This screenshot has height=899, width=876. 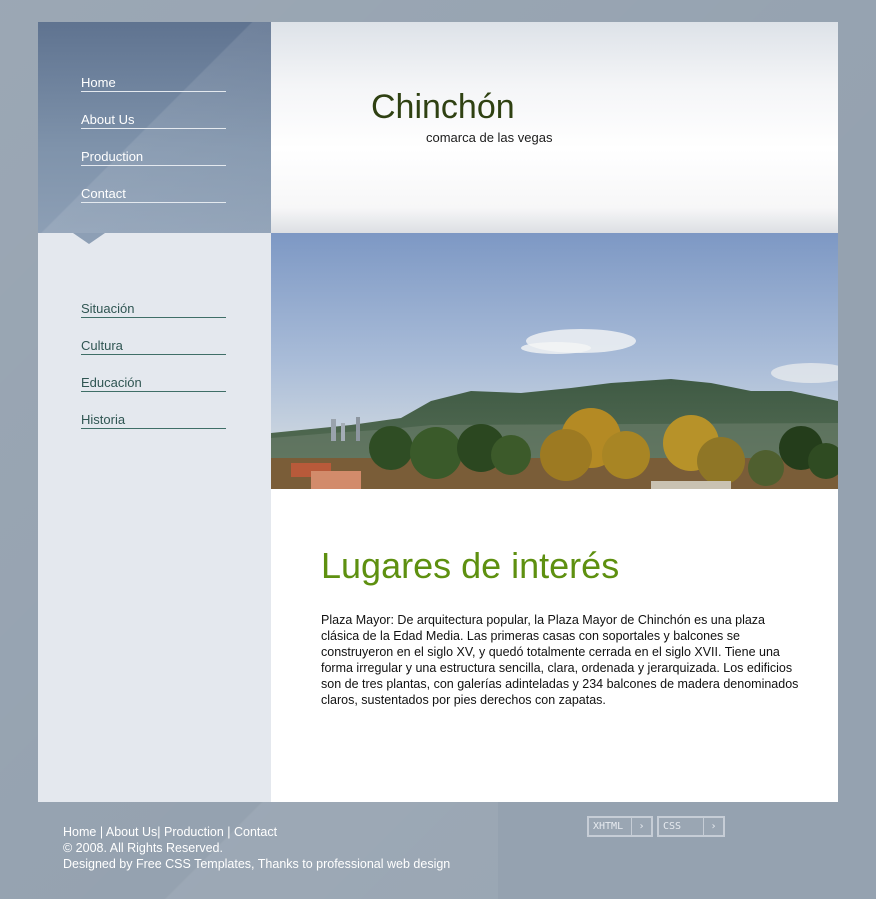 What do you see at coordinates (153, 167) in the screenshot?
I see `primary-nav-item: Production` at bounding box center [153, 167].